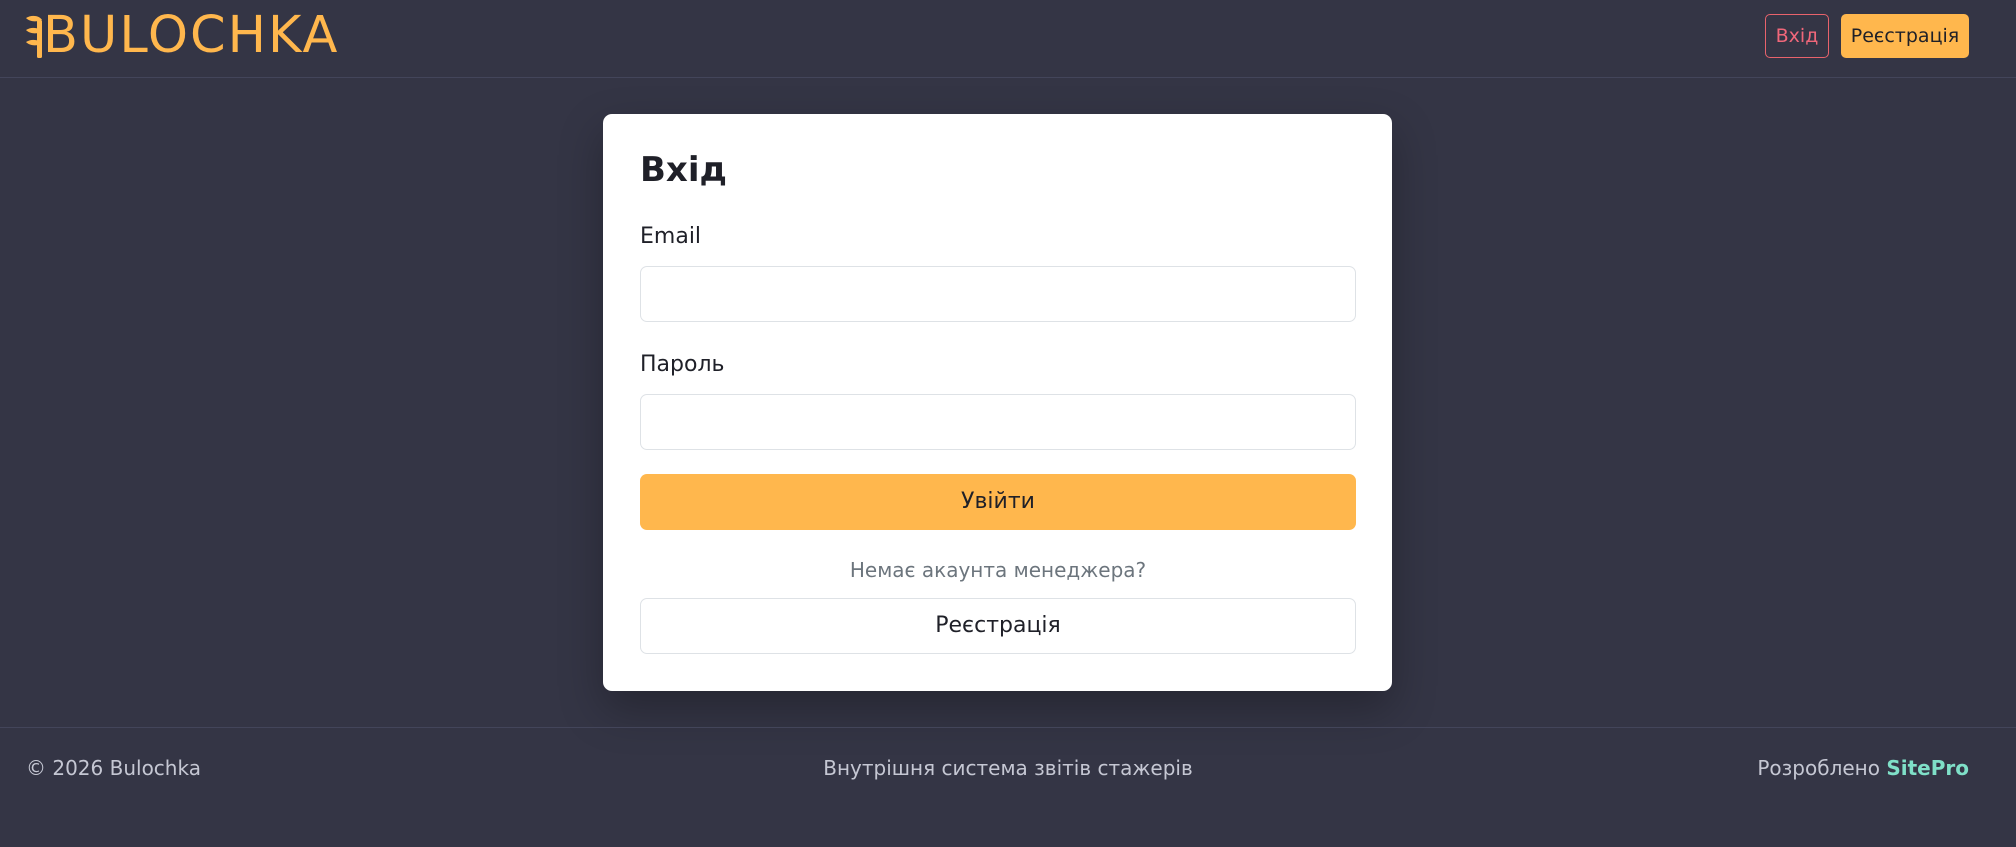  What do you see at coordinates (191, 35) in the screenshot?
I see `logo-text: BULOCHKA` at bounding box center [191, 35].